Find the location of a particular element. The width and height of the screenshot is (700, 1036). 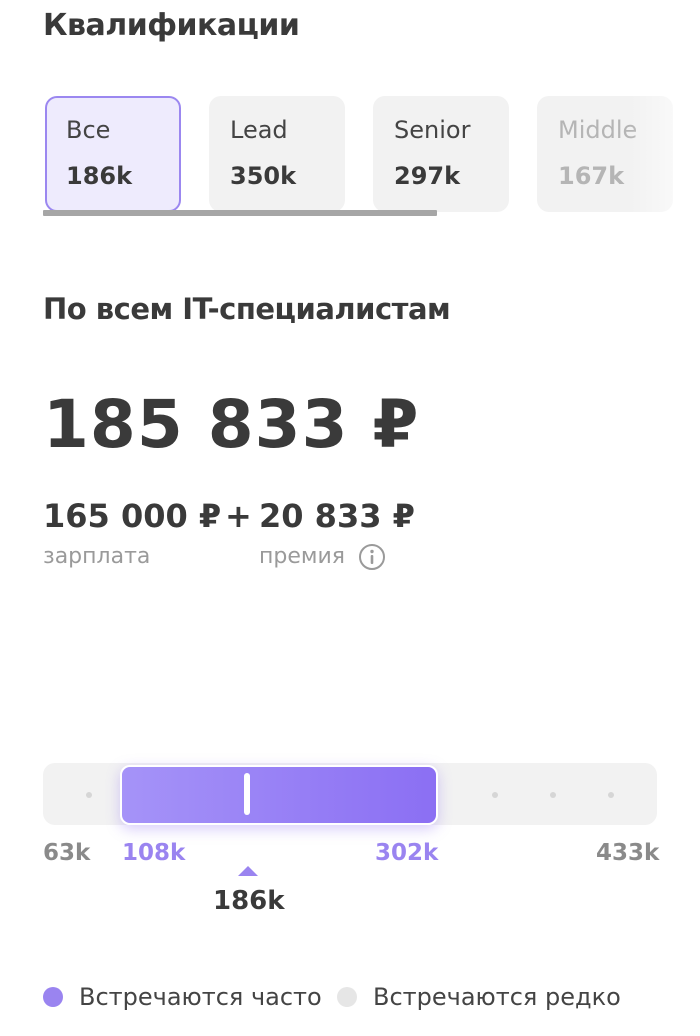

tab-lead: Lead 350k is located at coordinates (277, 154).